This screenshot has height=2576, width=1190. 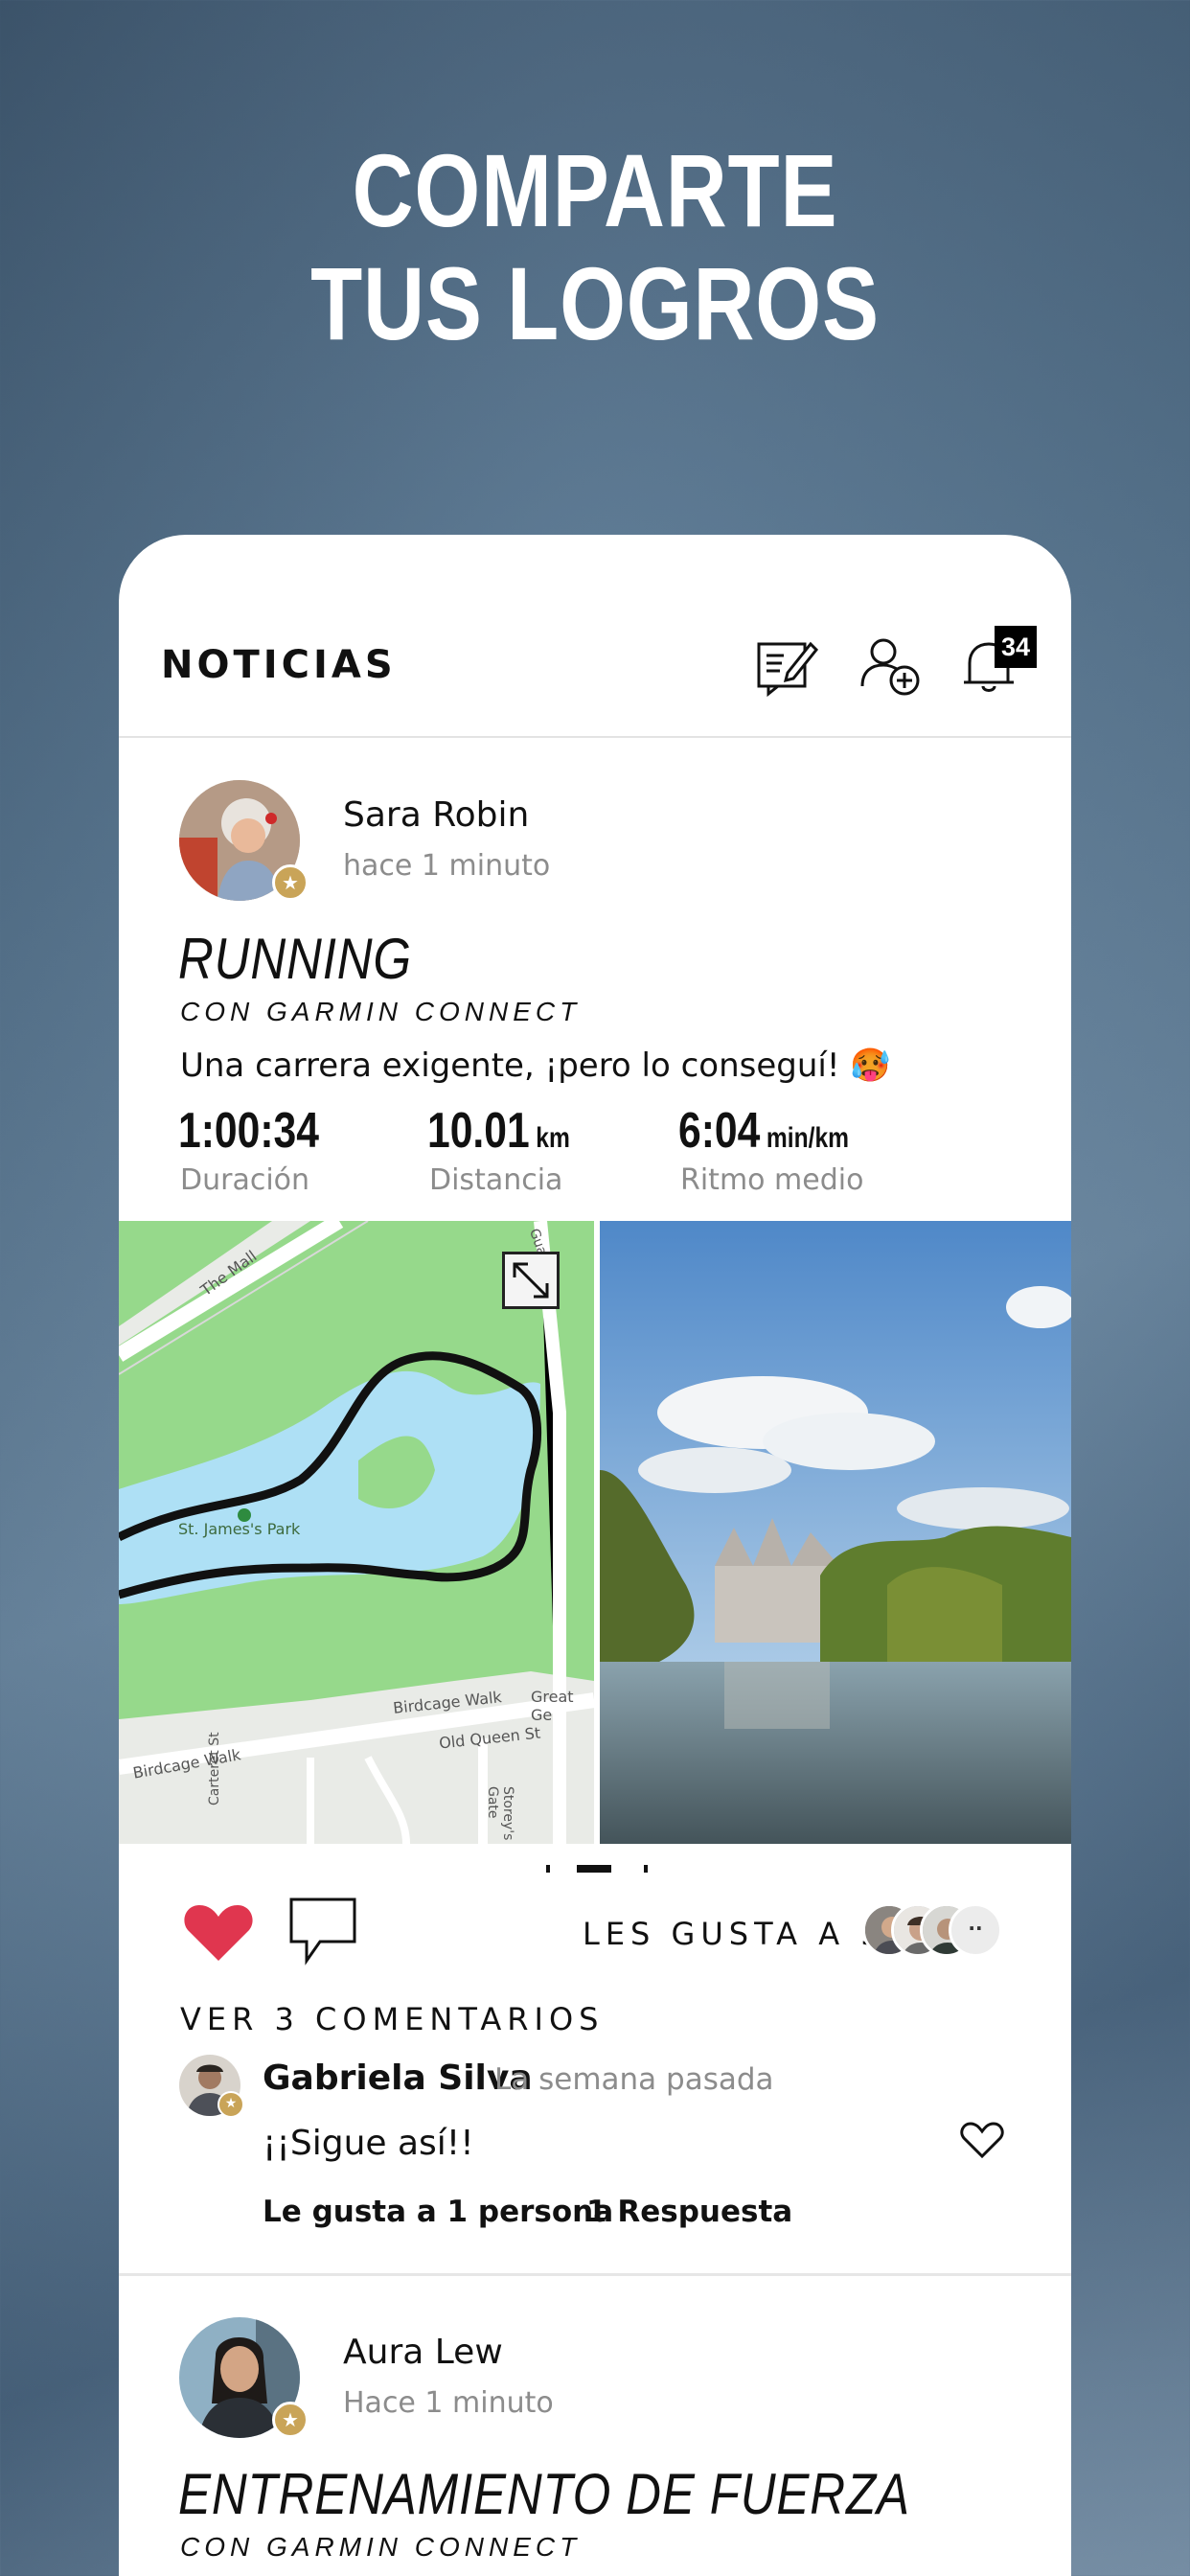 What do you see at coordinates (595, 636) in the screenshot?
I see `top-bar: NOTICIAS 34` at bounding box center [595, 636].